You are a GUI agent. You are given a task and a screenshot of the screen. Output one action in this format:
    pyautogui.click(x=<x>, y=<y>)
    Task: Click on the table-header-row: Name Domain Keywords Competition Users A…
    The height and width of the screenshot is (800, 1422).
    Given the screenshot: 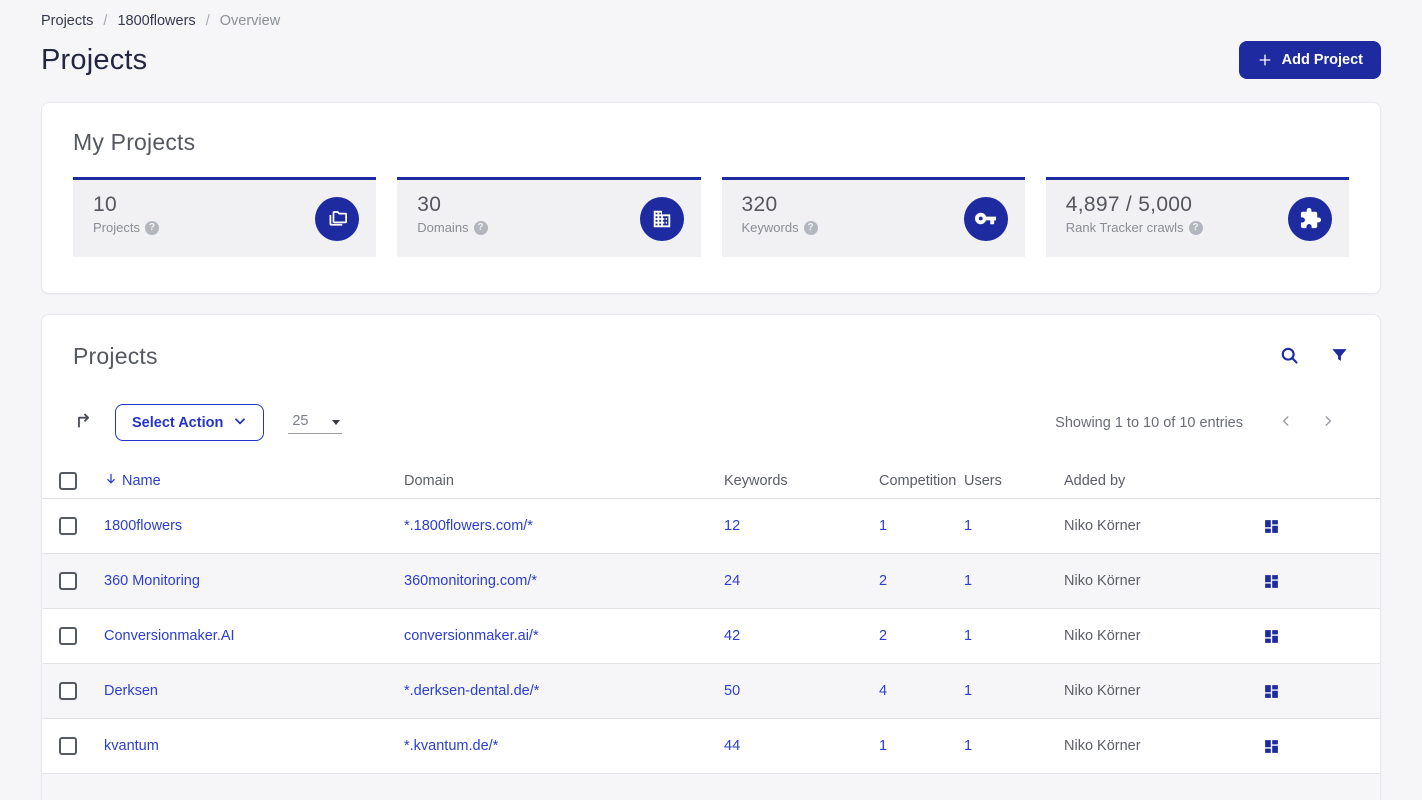 What is the action you would take?
    pyautogui.click(x=711, y=481)
    